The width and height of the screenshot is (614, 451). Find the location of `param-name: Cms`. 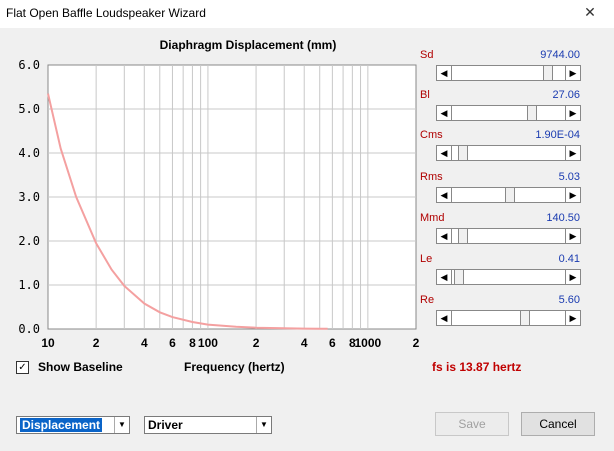

param-name: Cms is located at coordinates (431, 135).